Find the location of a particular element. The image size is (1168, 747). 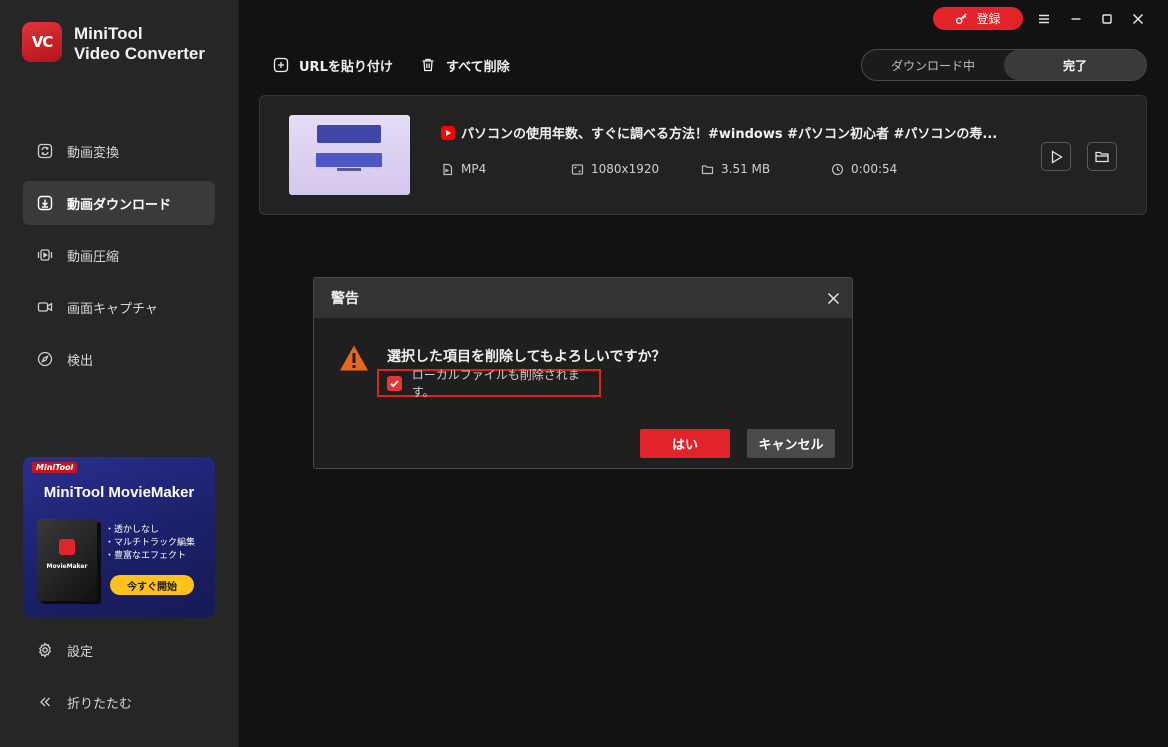

logo-text: VC is located at coordinates (42, 42).